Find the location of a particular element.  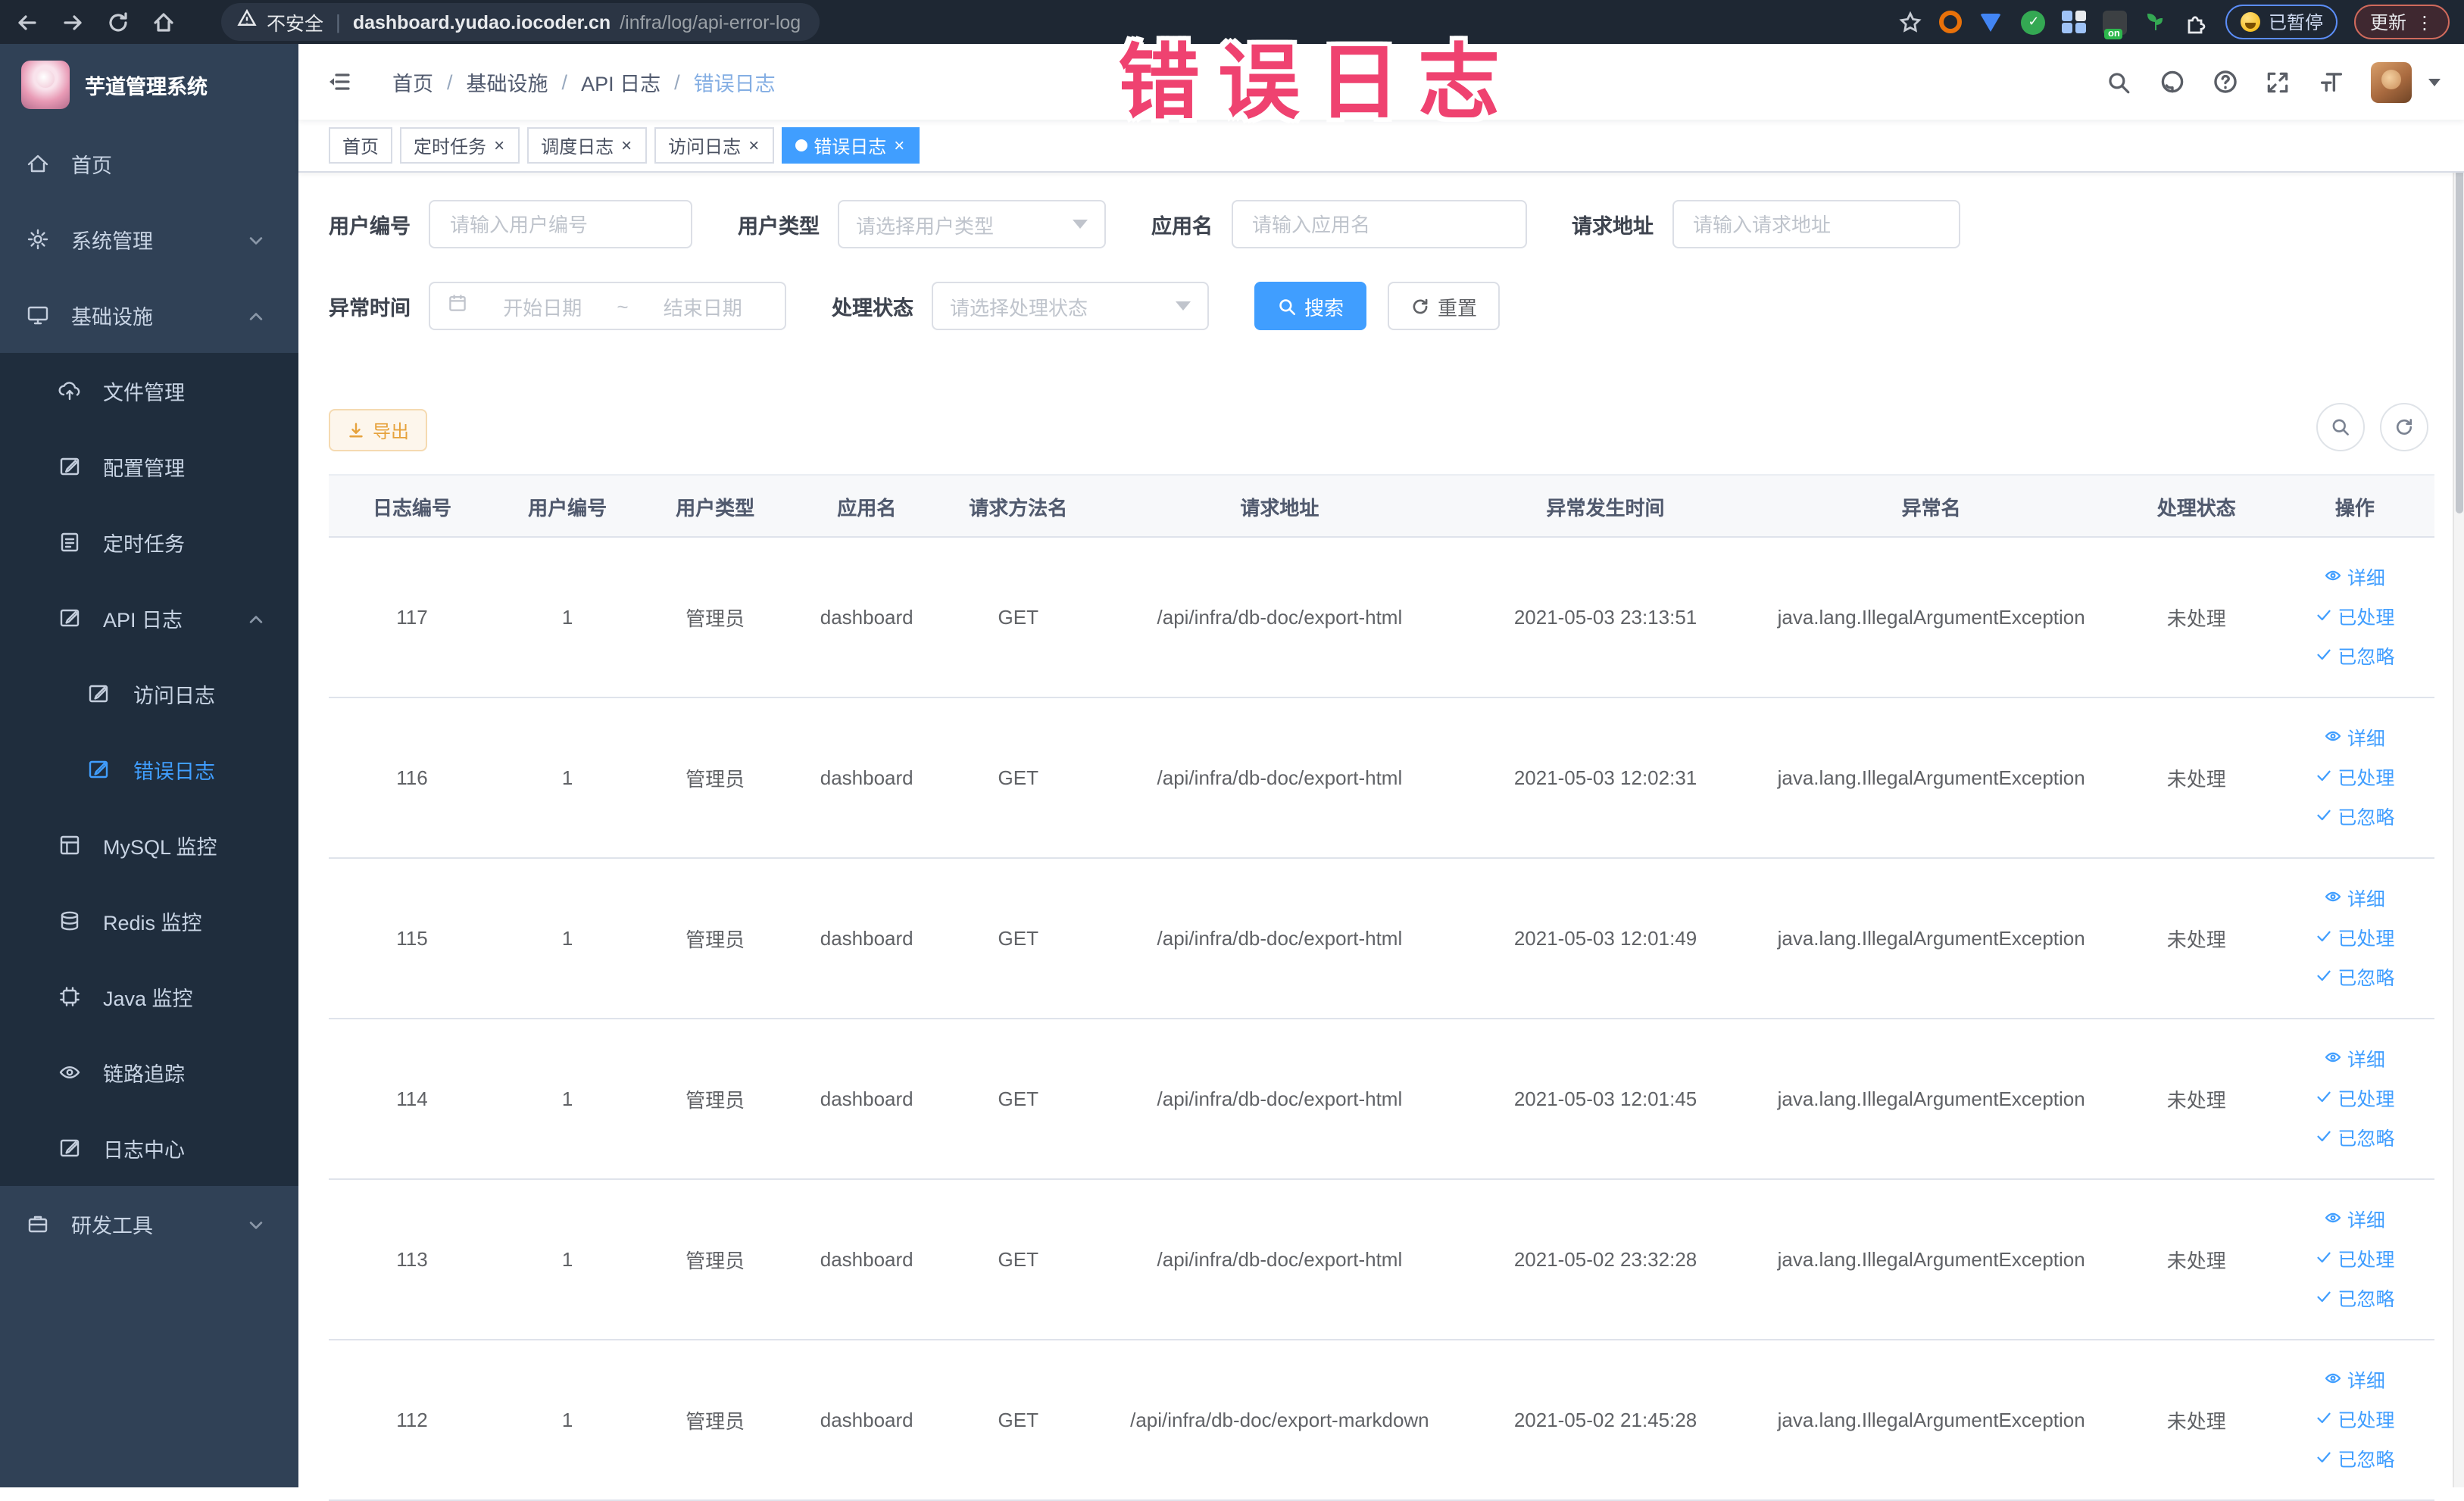

reset-button: 重置 is located at coordinates (1444, 306).